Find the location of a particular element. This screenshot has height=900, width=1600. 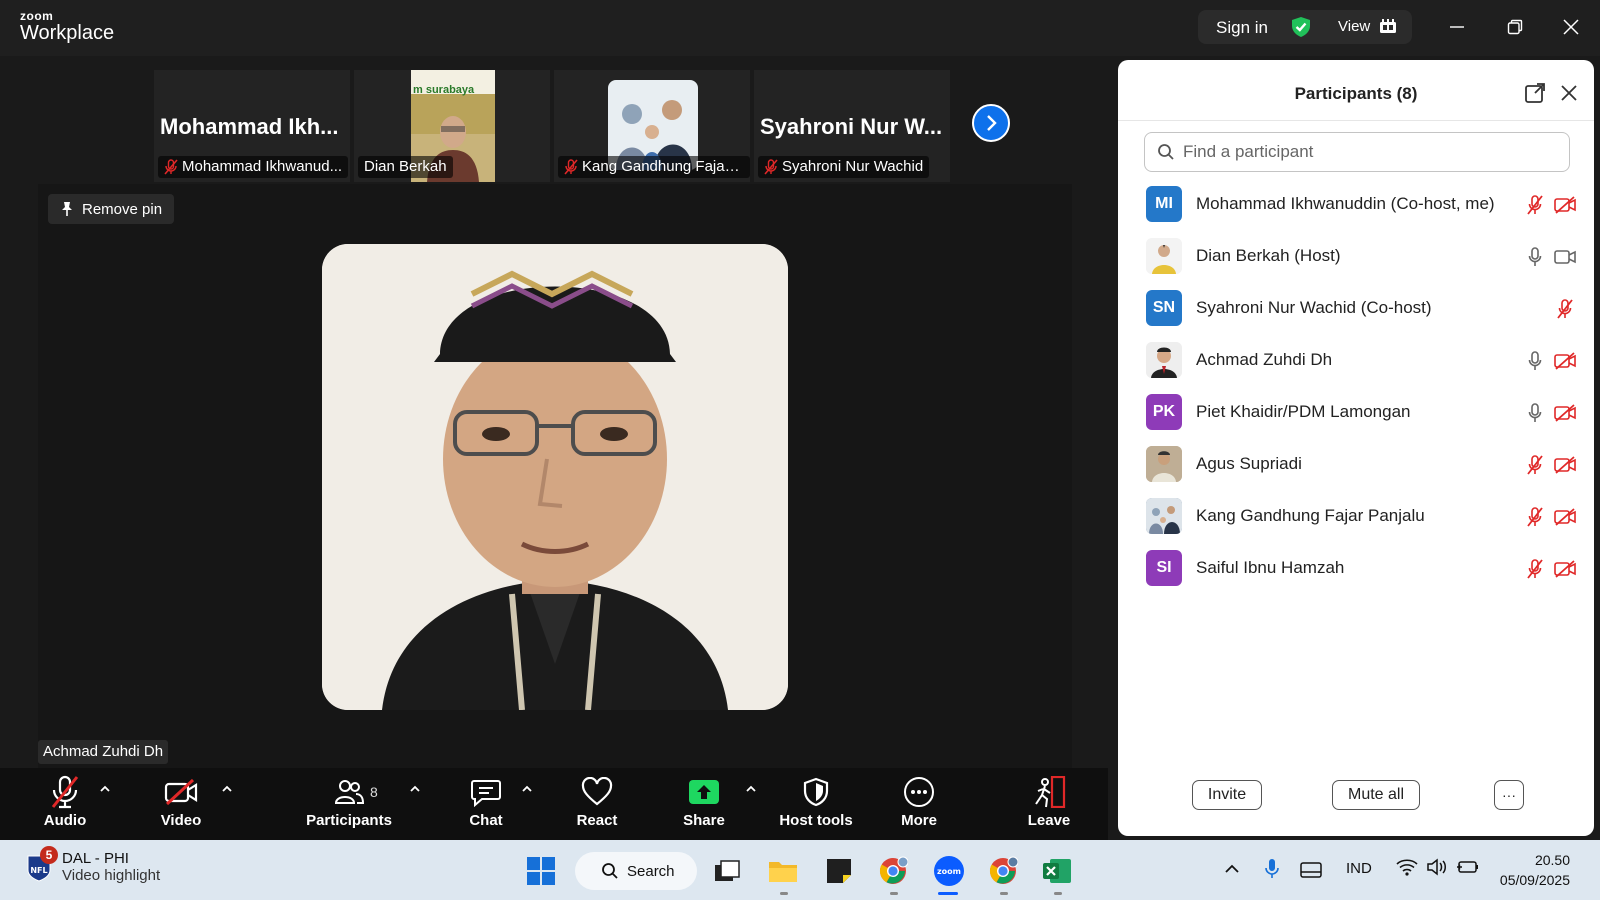

zoom-app-icon: zoom is located at coordinates (949, 871).